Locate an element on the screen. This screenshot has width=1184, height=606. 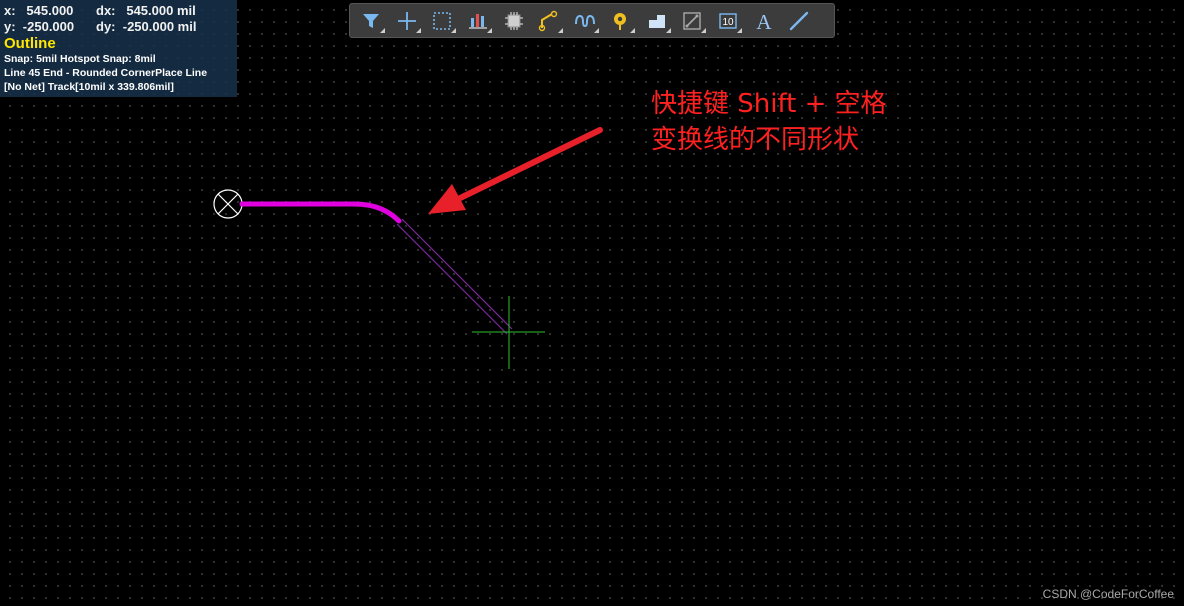
select-rect-icon is located at coordinates (442, 20).